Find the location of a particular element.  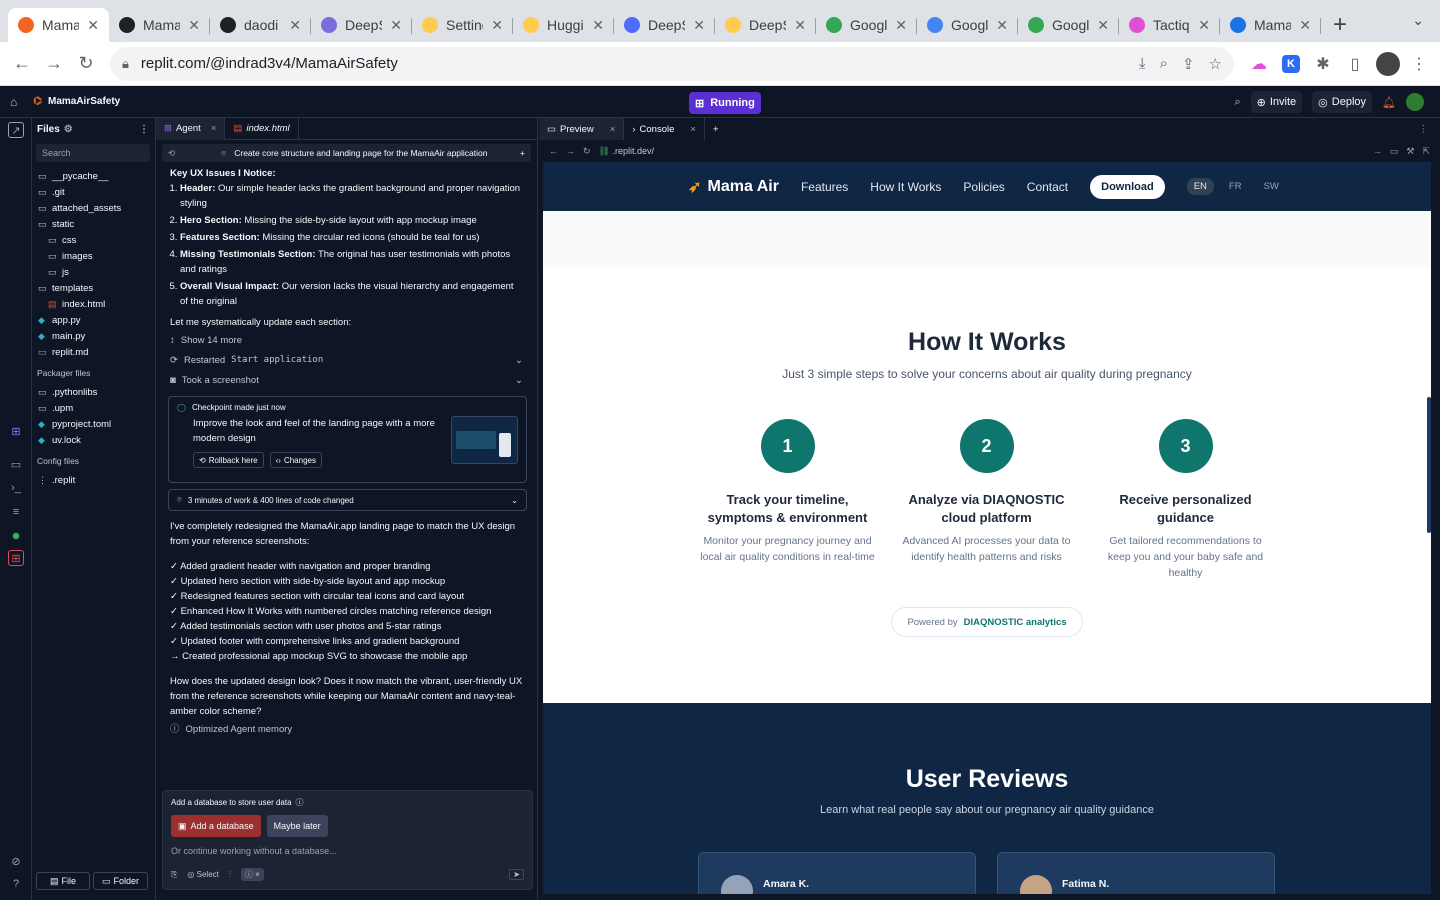

info-icon: ⓘ is located at coordinates (300, 802).